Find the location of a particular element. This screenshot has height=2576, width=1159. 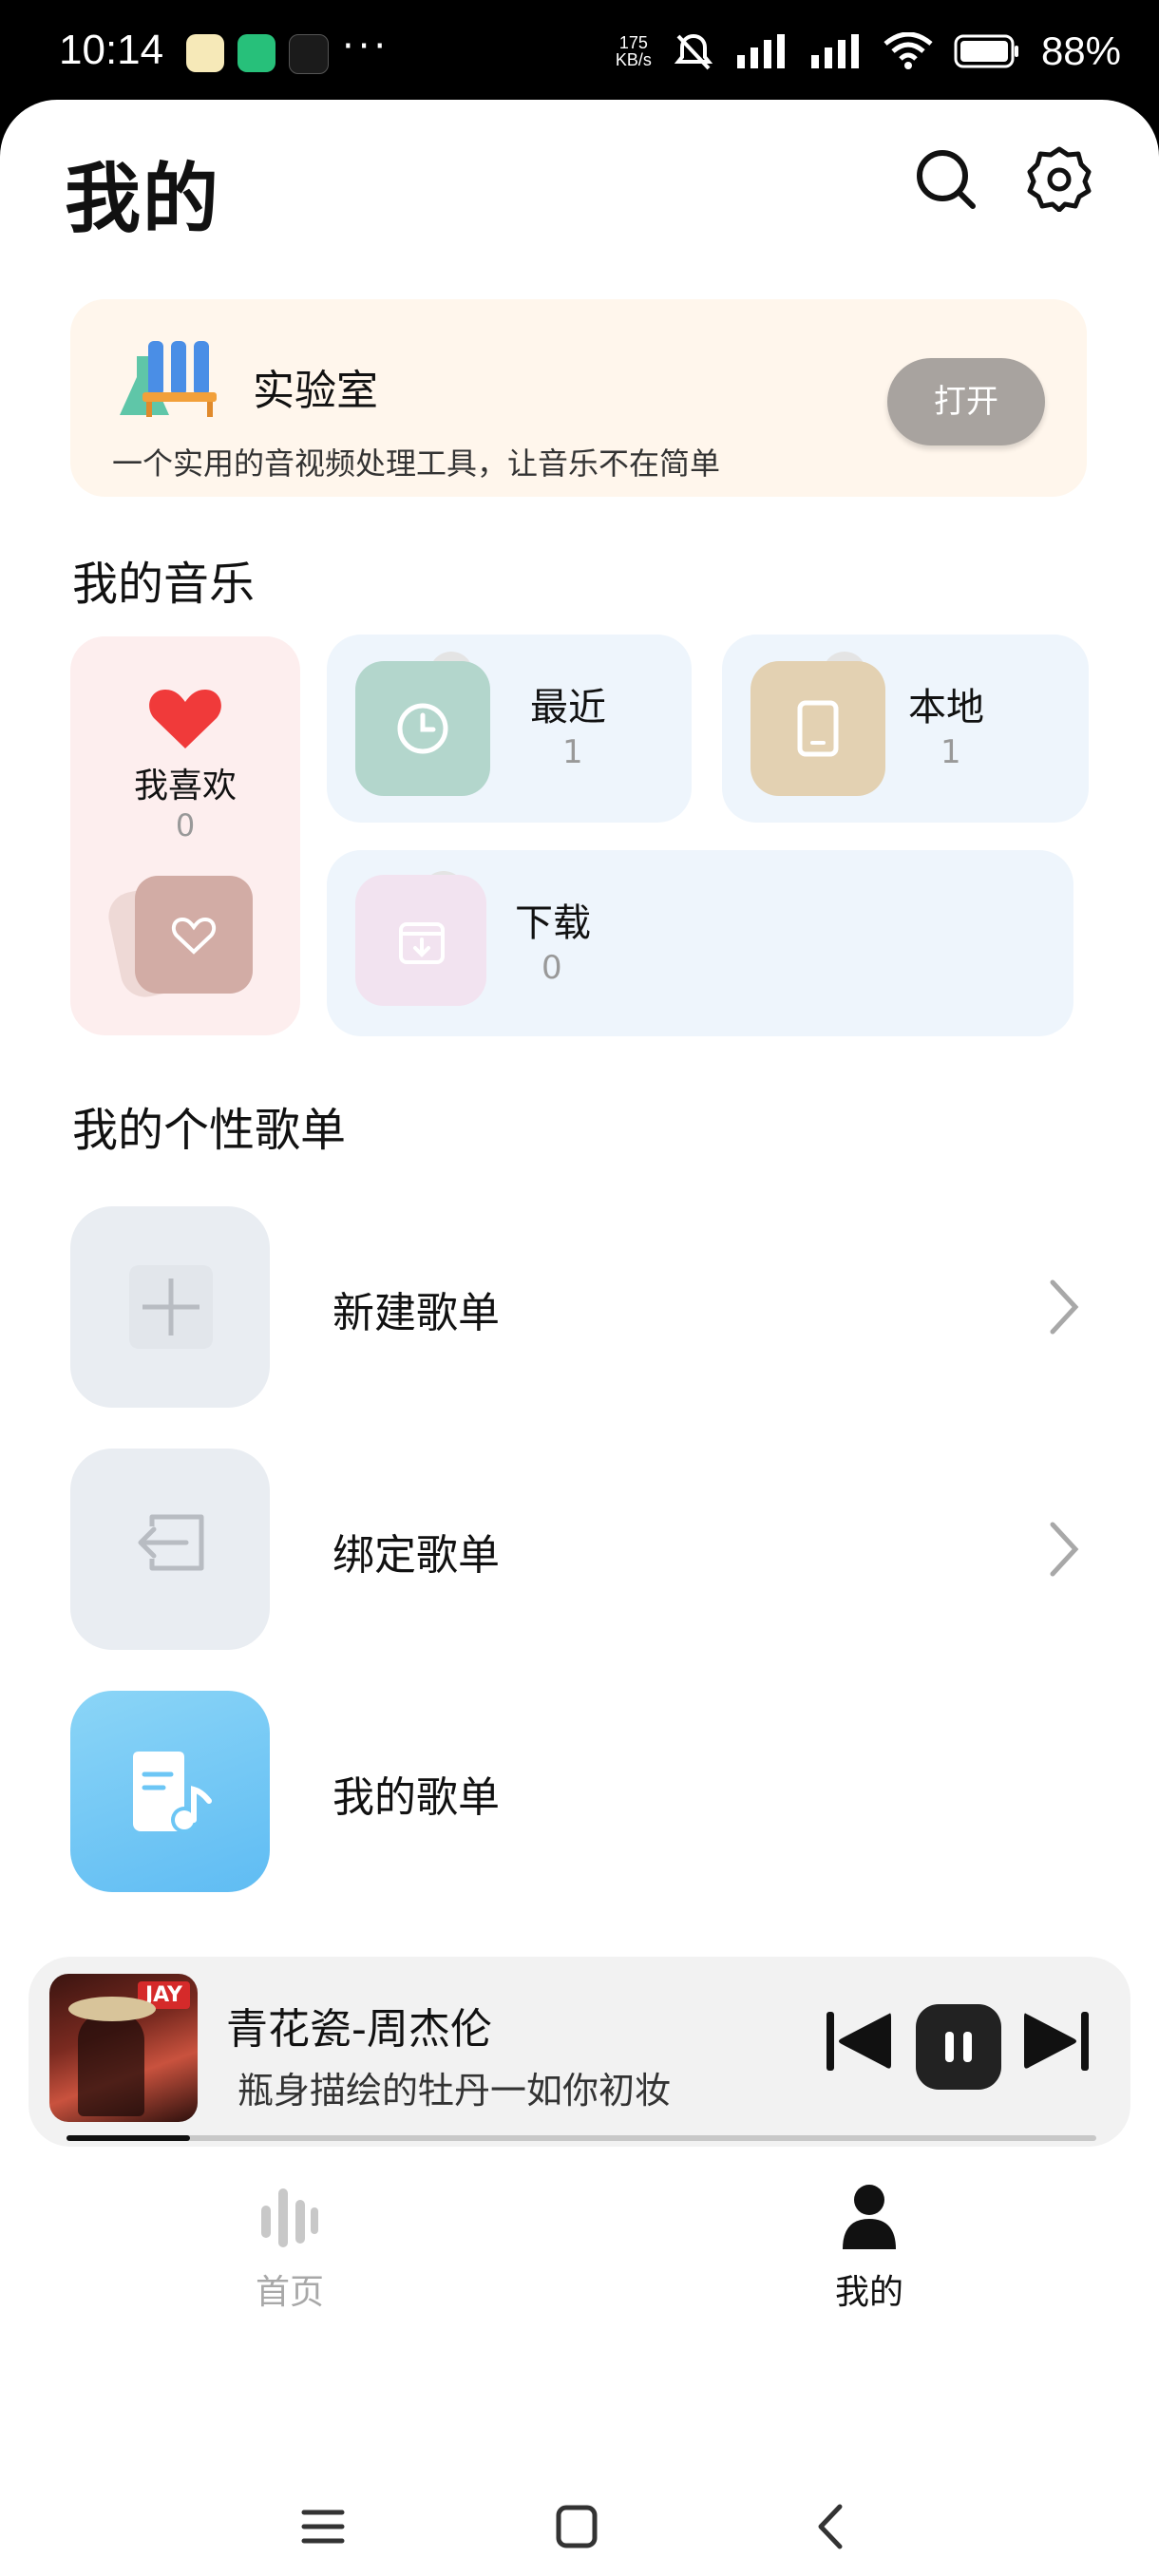

bind-playlist-tile is located at coordinates (170, 1549).